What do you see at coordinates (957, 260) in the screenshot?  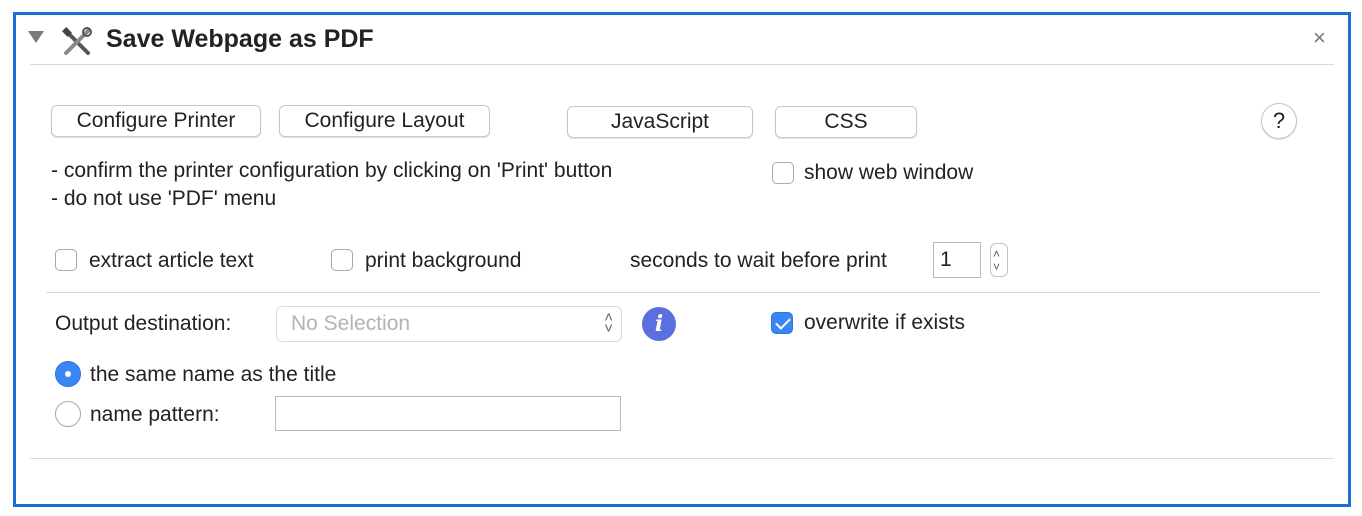 I see `wait-seconds-field: 1` at bounding box center [957, 260].